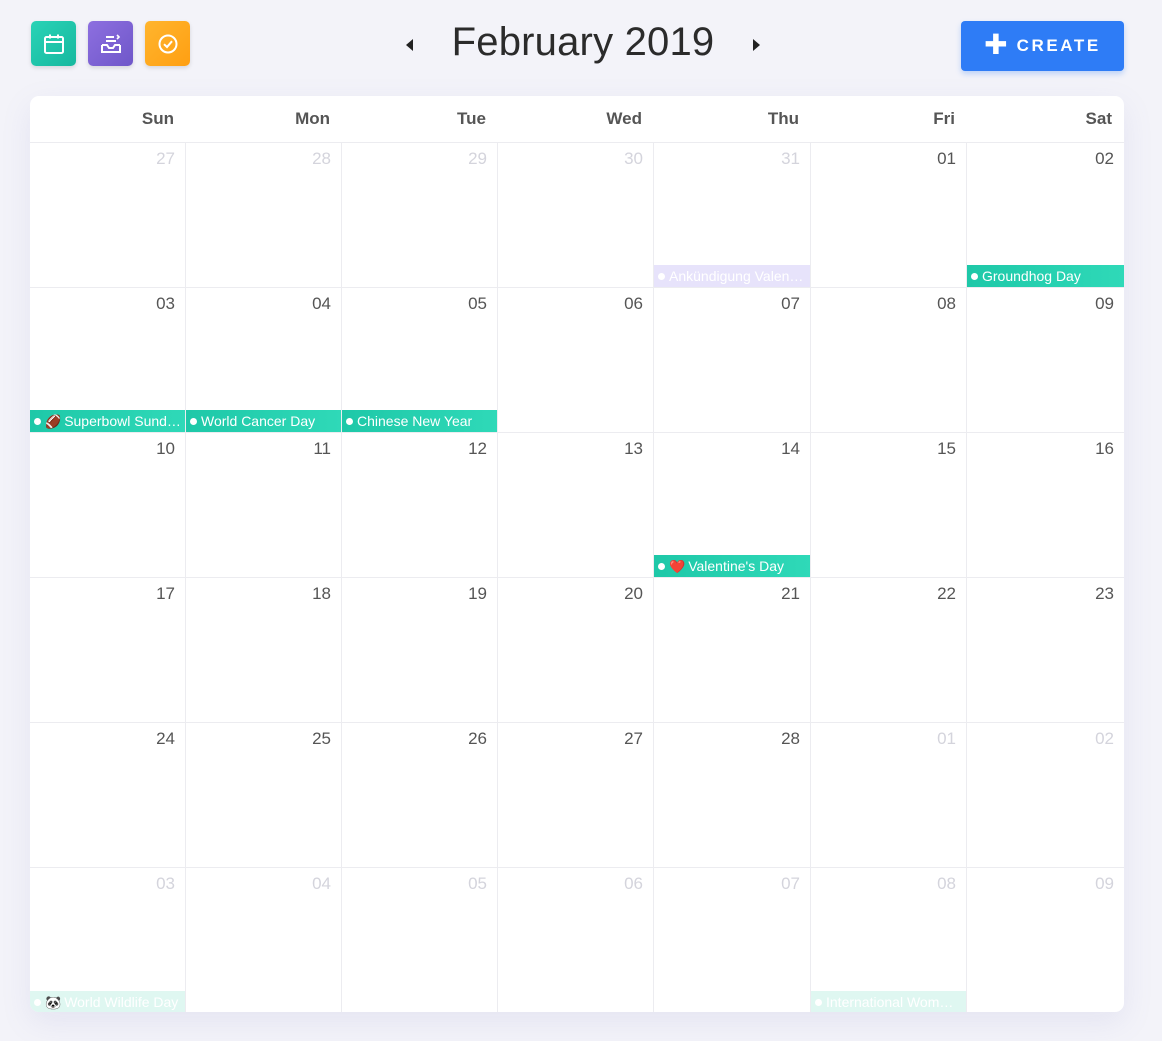  What do you see at coordinates (53, 1002) in the screenshot?
I see `event-emoji-icon: 🐼` at bounding box center [53, 1002].